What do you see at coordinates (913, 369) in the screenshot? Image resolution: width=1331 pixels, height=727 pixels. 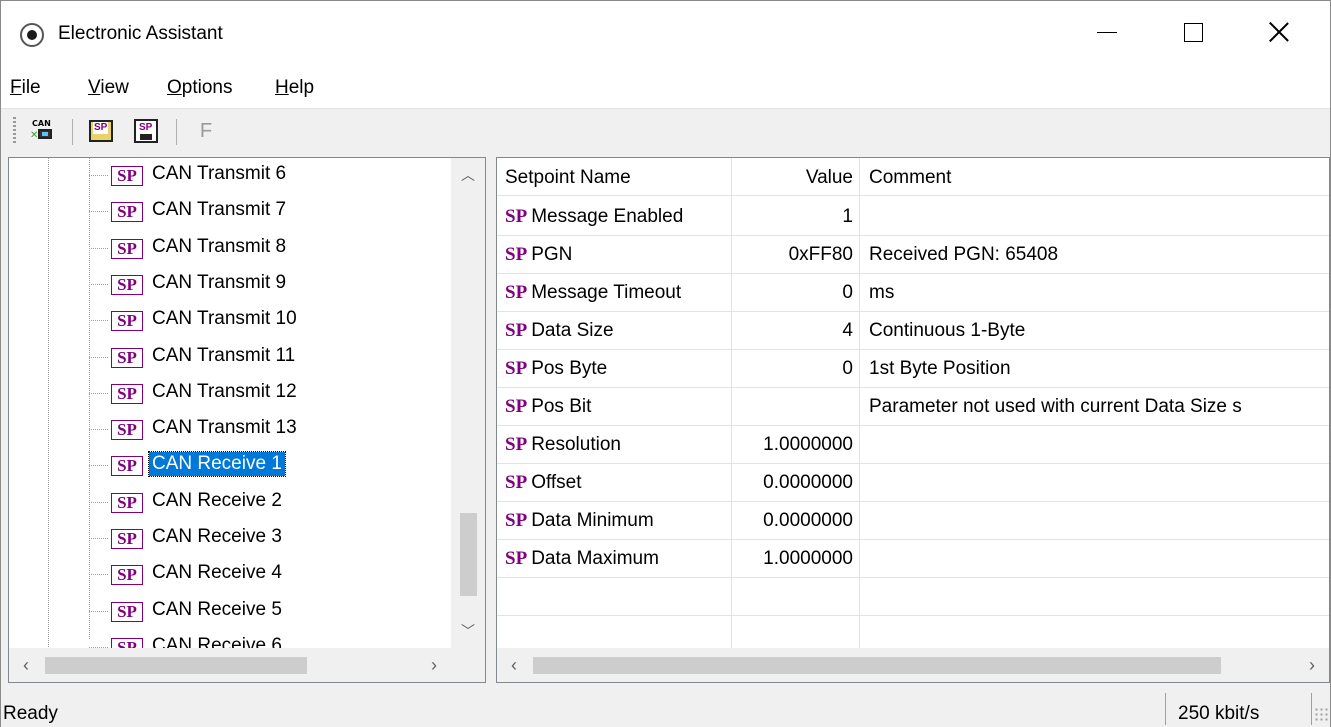 I see `table-row: SP Pos Byte 0 1st Byte Position` at bounding box center [913, 369].